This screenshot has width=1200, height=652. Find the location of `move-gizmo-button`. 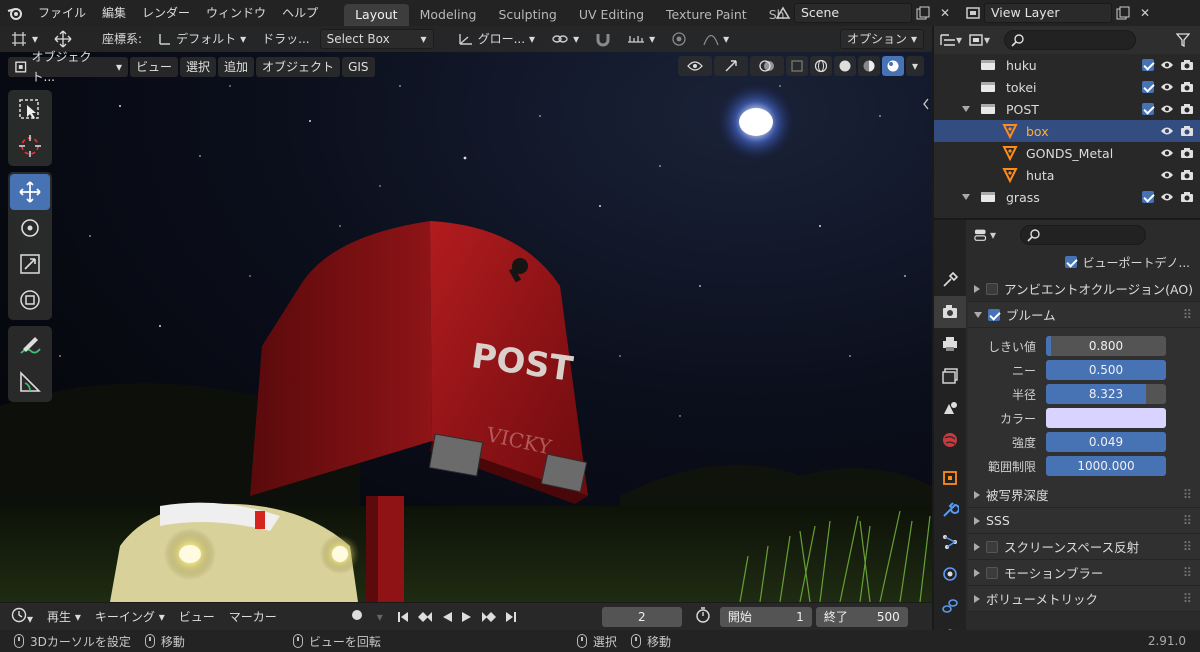

move-gizmo-button is located at coordinates (63, 39).